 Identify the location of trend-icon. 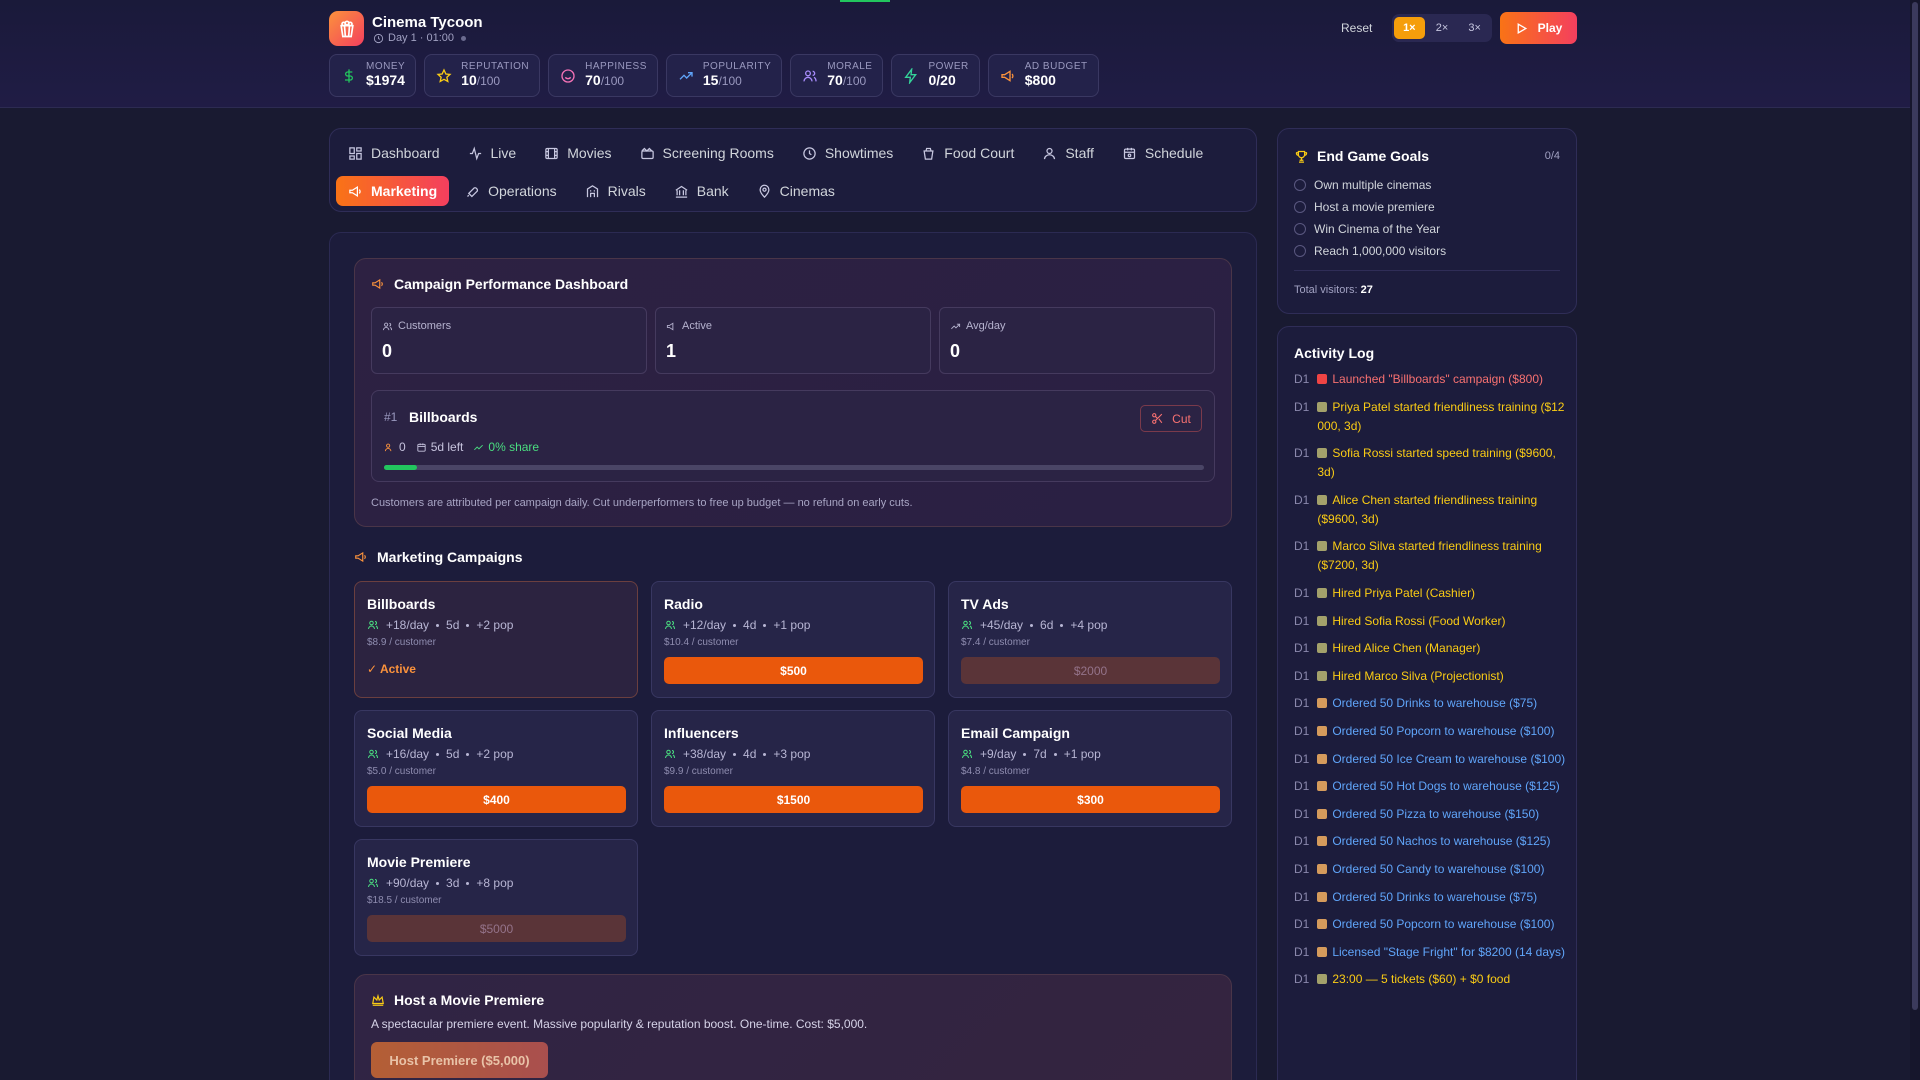
(686, 76).